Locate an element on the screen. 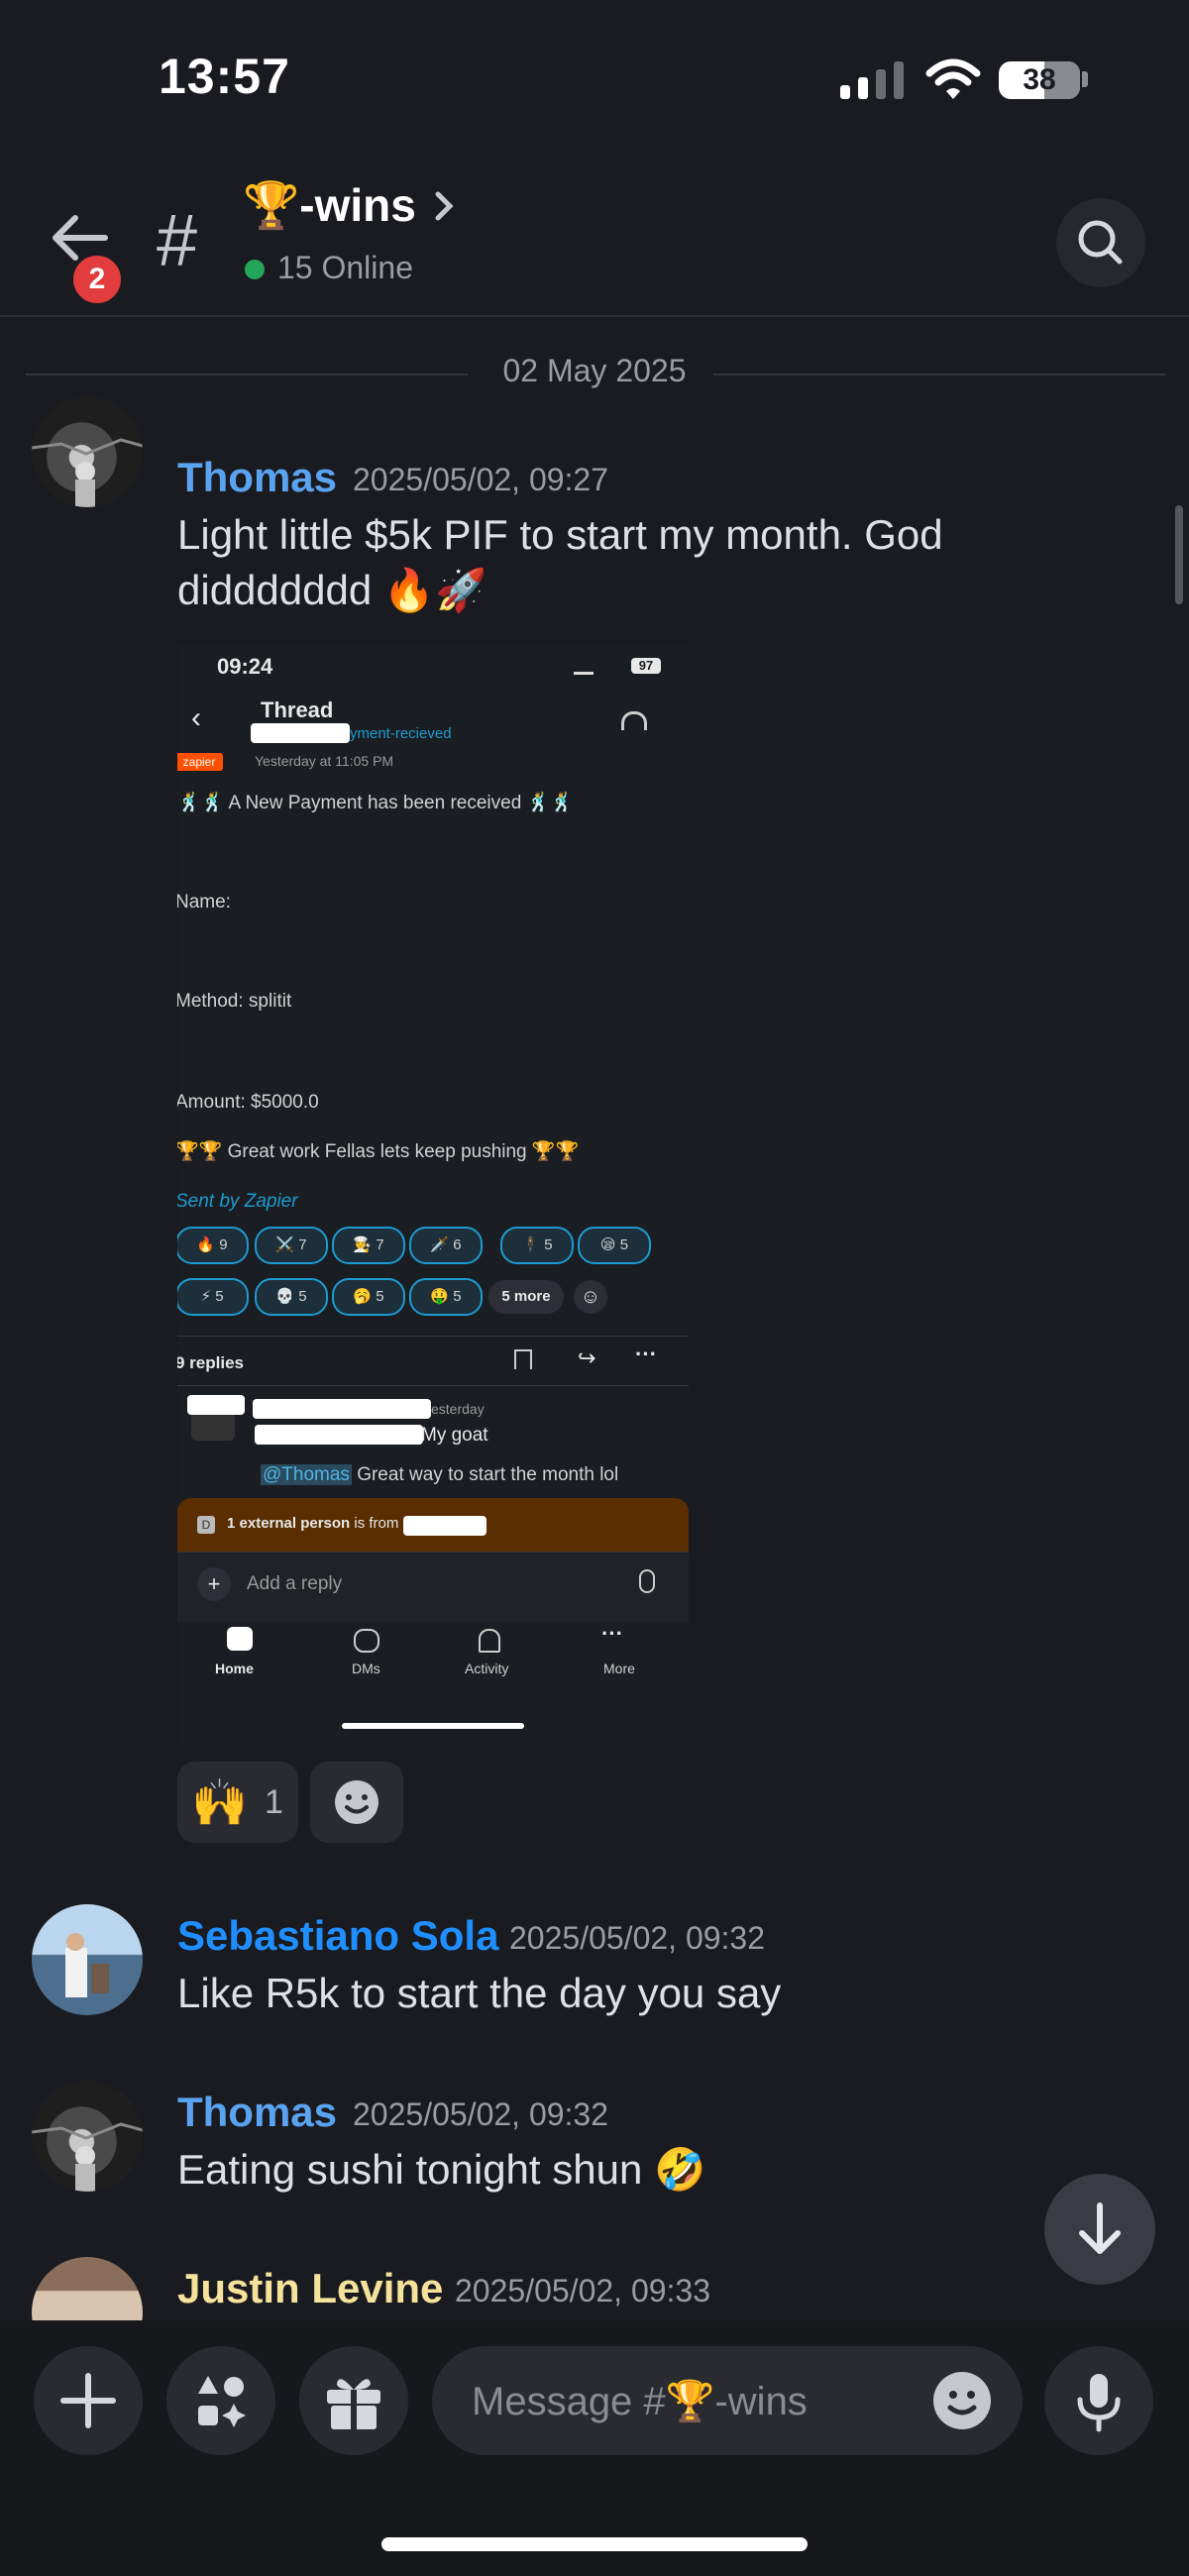 This screenshot has width=1189, height=2576. author-name: Sebastiano Sola is located at coordinates (337, 1936).